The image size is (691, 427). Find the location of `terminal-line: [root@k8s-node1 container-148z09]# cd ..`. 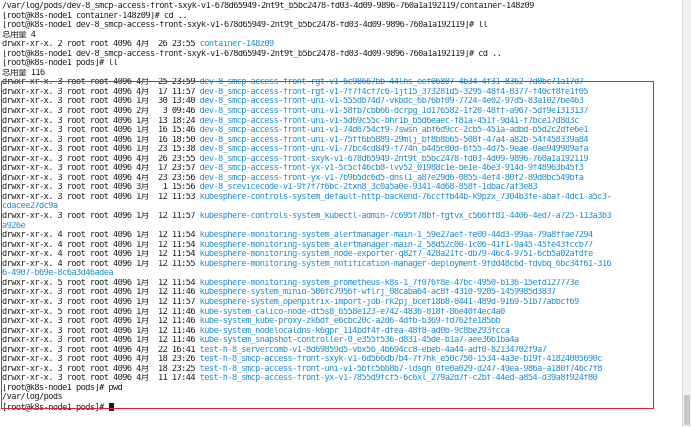

terminal-line: [root@k8s-node1 container-148z09]# cd .. is located at coordinates (341, 17).